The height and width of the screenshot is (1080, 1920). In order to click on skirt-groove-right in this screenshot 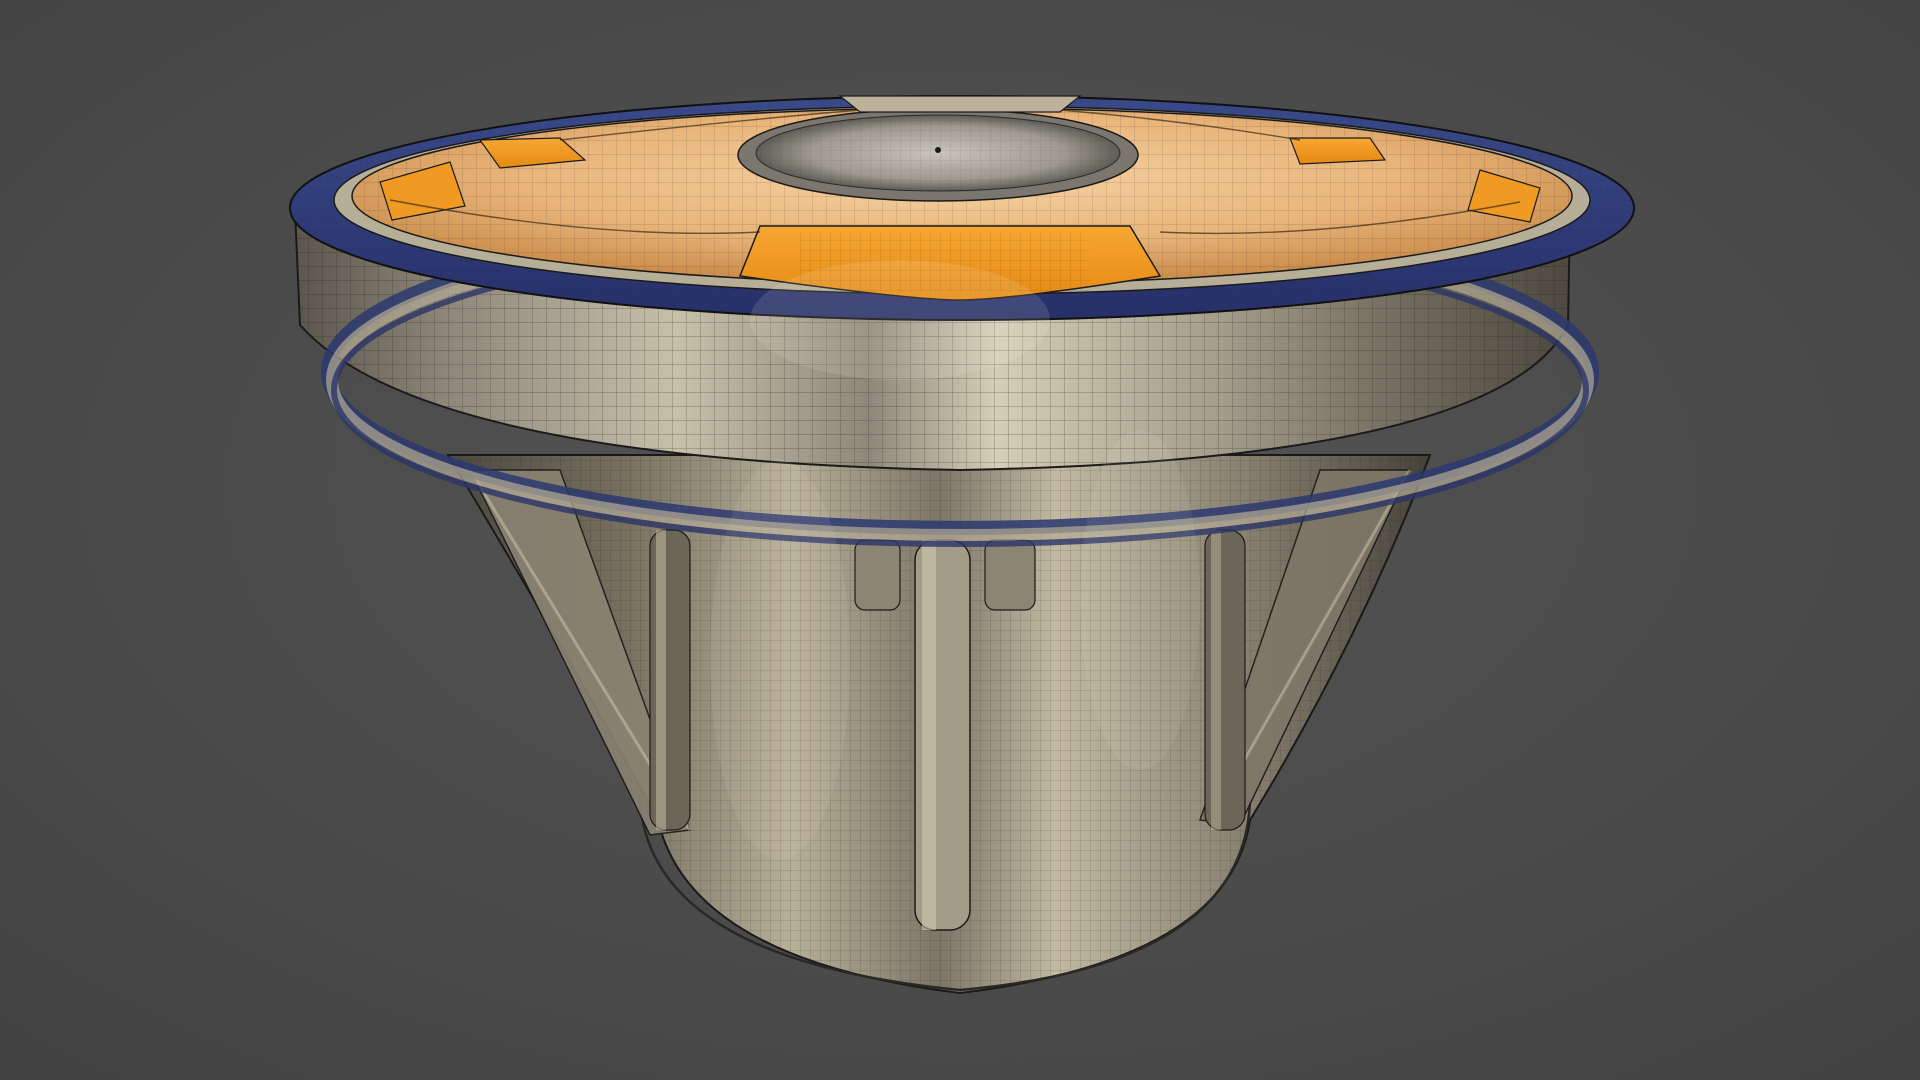, I will do `click(1225, 680)`.